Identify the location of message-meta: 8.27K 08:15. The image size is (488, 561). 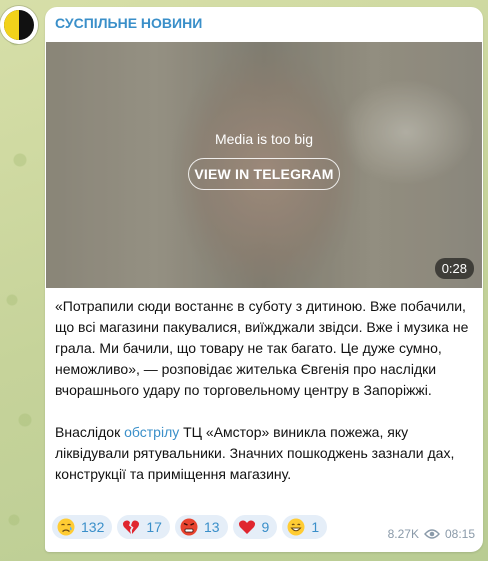
(431, 534).